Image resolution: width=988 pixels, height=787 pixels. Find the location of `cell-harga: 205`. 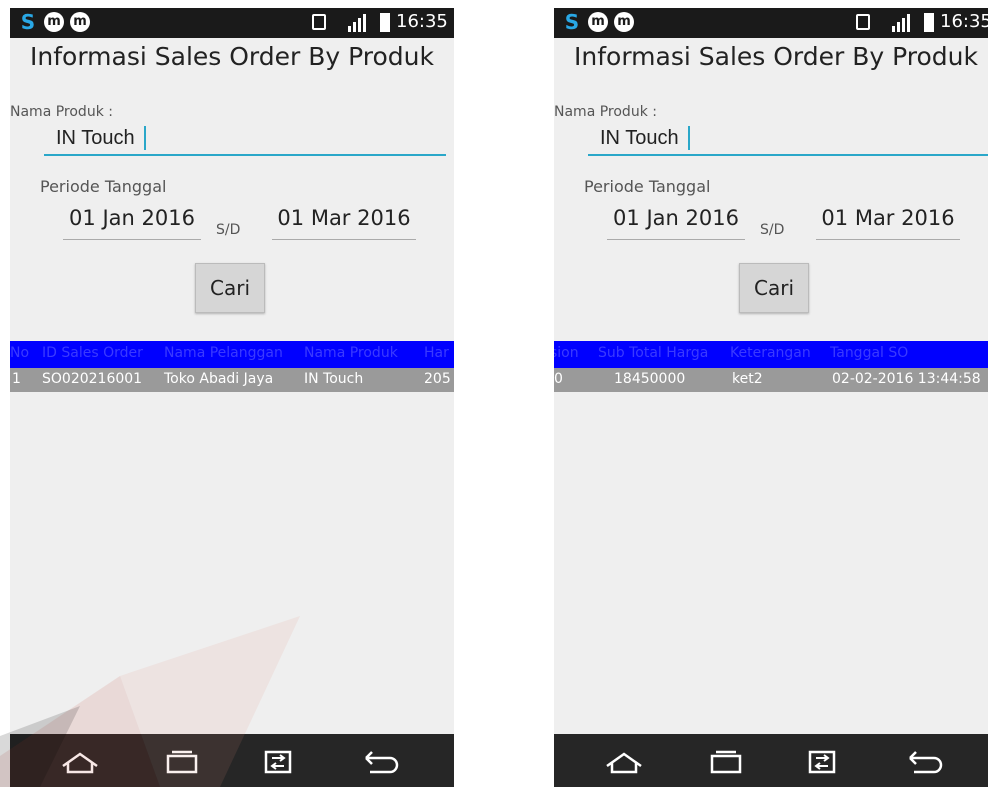

cell-harga: 205 is located at coordinates (437, 379).